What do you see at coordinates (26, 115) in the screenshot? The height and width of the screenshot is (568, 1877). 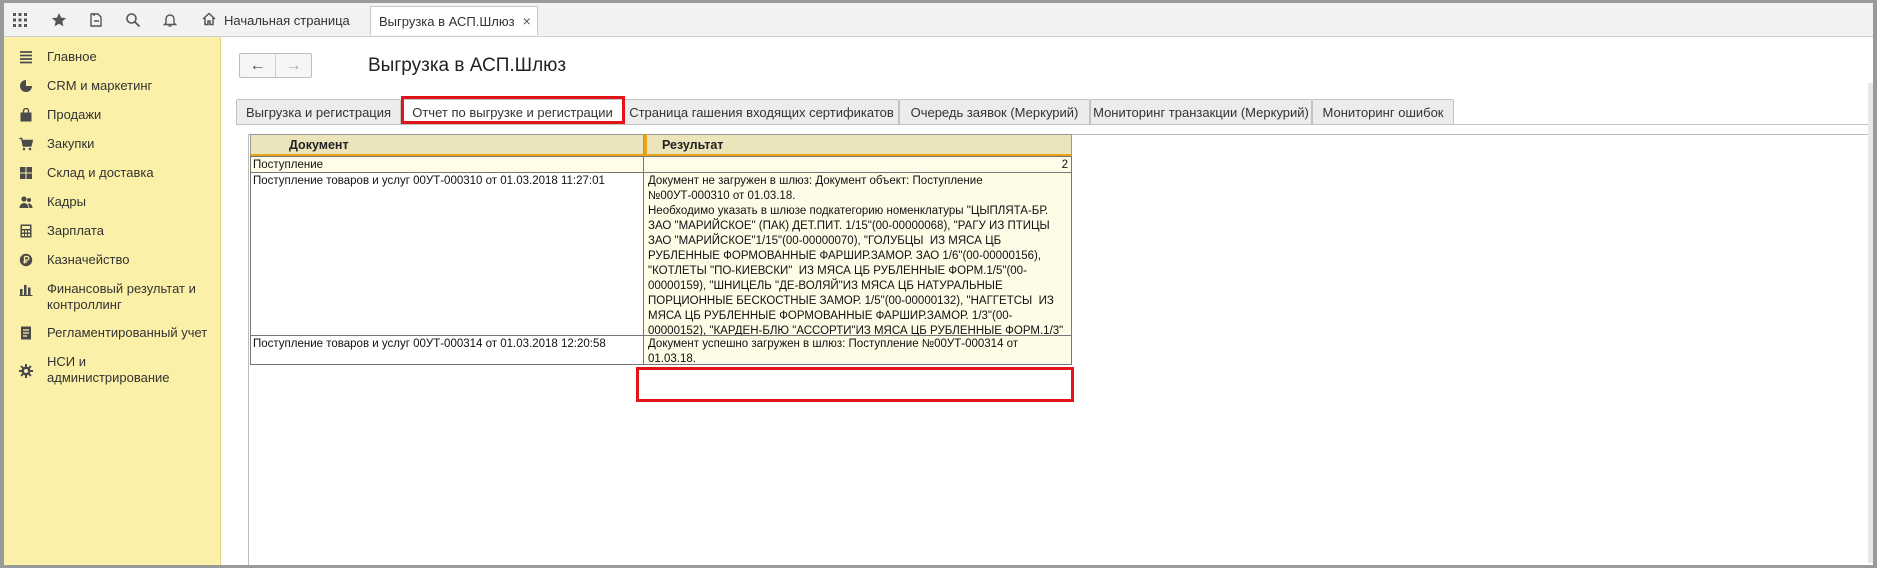 I see `bag-icon` at bounding box center [26, 115].